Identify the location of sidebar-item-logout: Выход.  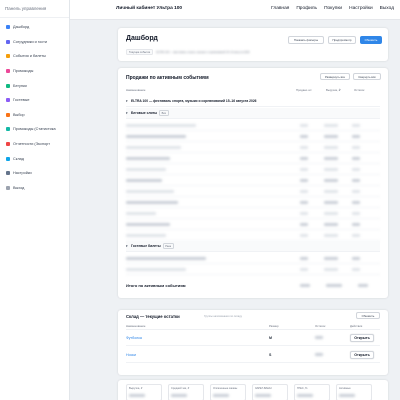
(34, 188).